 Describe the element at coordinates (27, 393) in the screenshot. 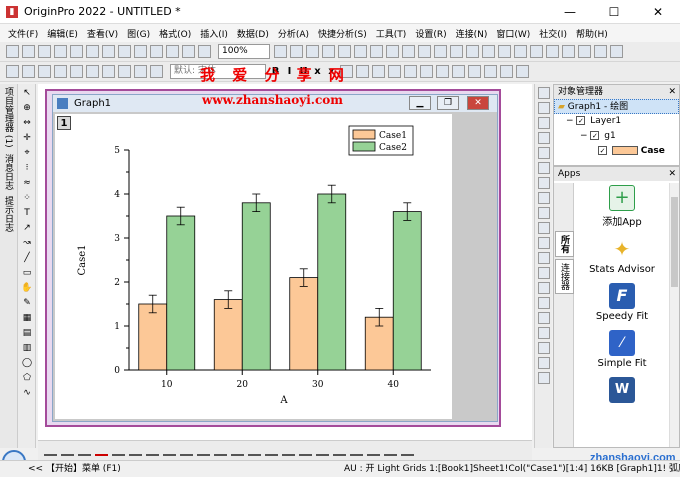

I see `freehand-icon: ∿` at that location.